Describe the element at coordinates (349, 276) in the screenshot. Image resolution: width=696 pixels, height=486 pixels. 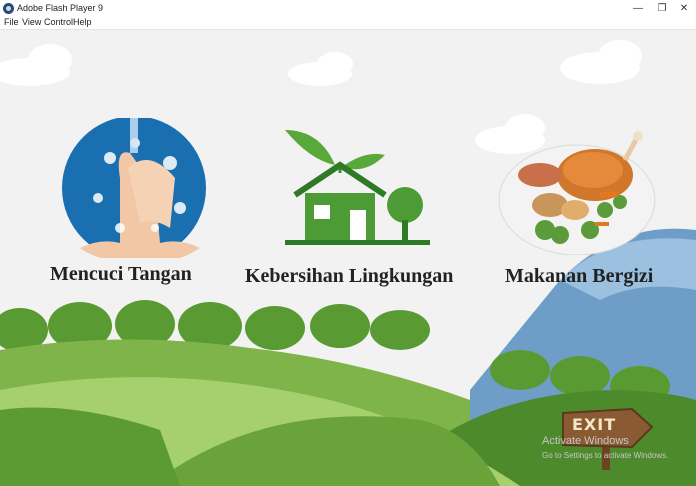
I see `kebersihan-lingkungan-label: Kebersihan Lingkungan` at that location.